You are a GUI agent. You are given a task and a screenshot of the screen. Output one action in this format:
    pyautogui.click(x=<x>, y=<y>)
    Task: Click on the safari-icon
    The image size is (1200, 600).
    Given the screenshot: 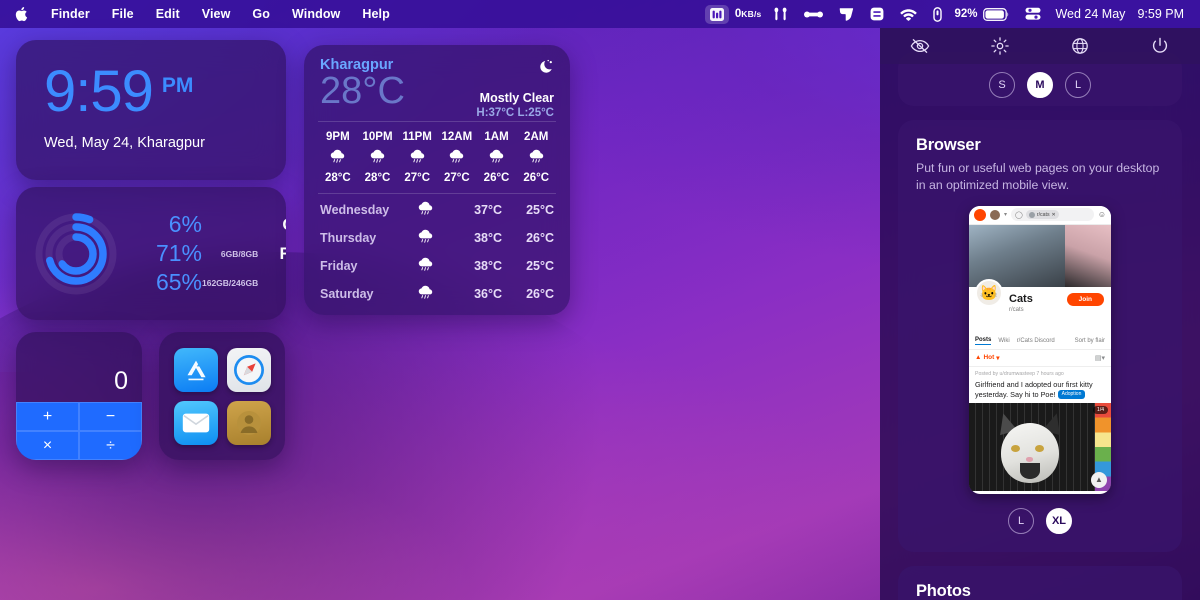 What is the action you would take?
    pyautogui.click(x=248, y=369)
    